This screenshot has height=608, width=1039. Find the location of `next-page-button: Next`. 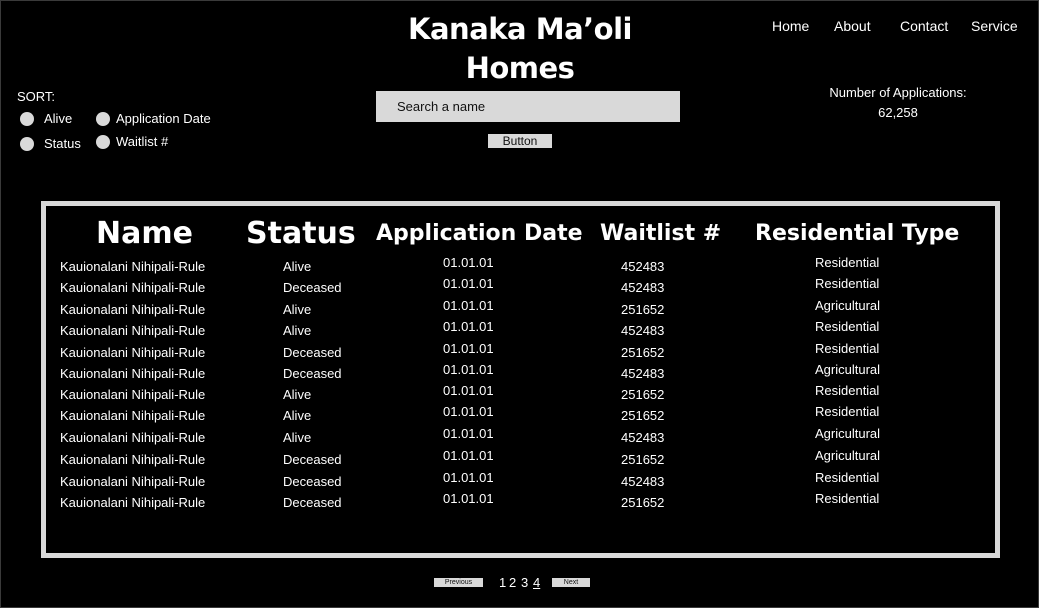

next-page-button: Next is located at coordinates (571, 582).